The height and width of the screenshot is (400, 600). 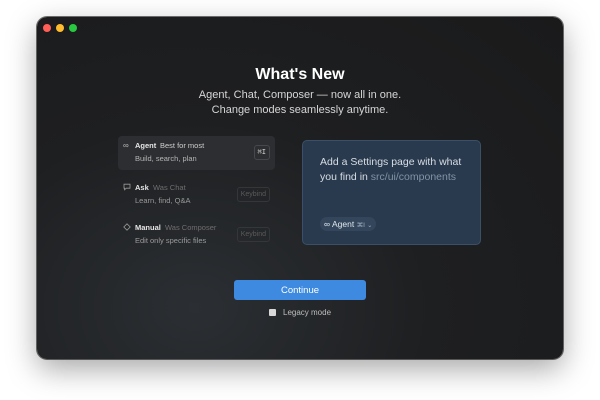 What do you see at coordinates (169, 187) in the screenshot?
I see `mode-note: Was Chat` at bounding box center [169, 187].